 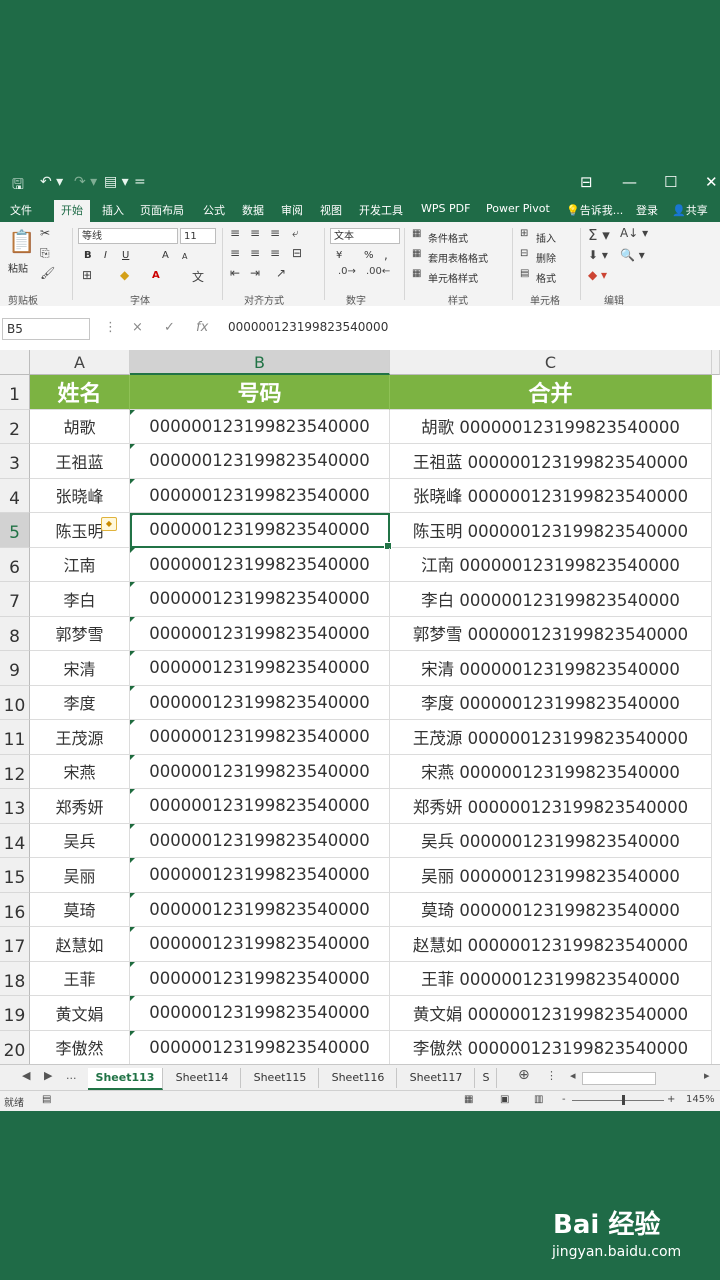 What do you see at coordinates (573, 1075) in the screenshot?
I see `scroll-left-icon: ◂` at bounding box center [573, 1075].